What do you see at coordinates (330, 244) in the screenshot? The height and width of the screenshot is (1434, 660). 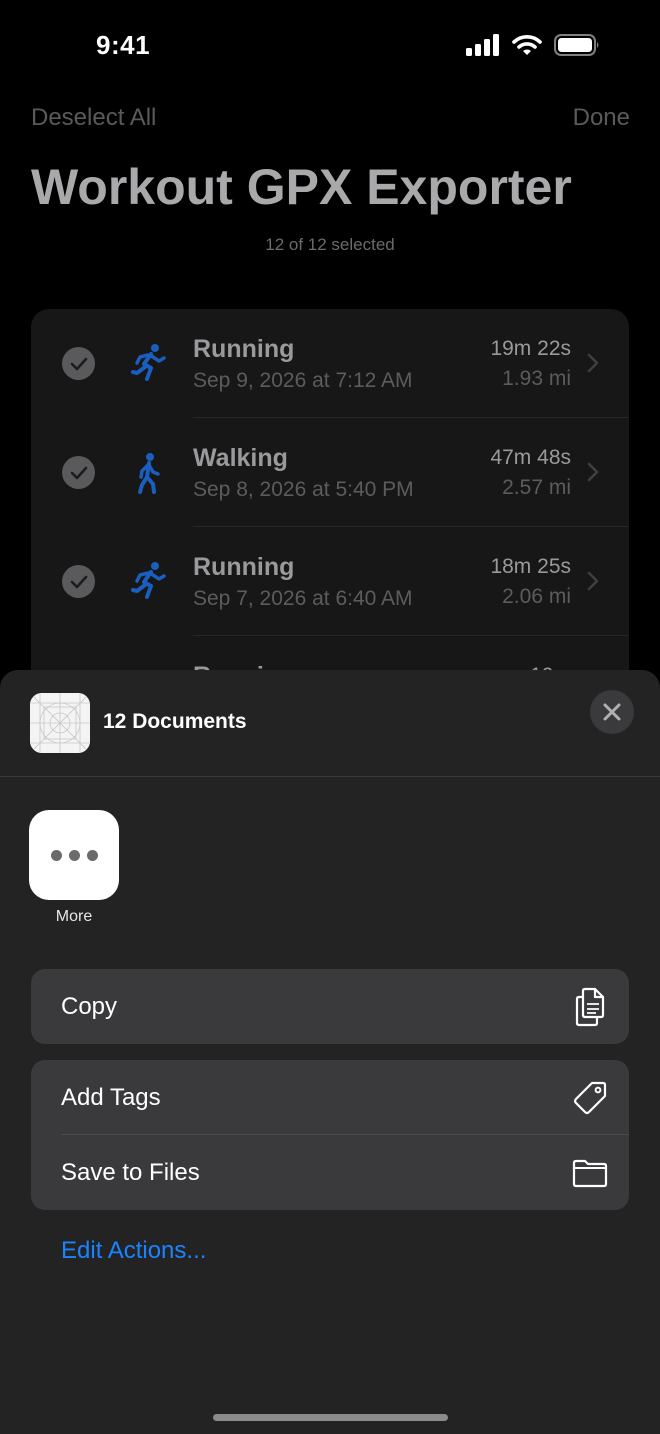 I see `selection-count: 12 of 12 selected` at bounding box center [330, 244].